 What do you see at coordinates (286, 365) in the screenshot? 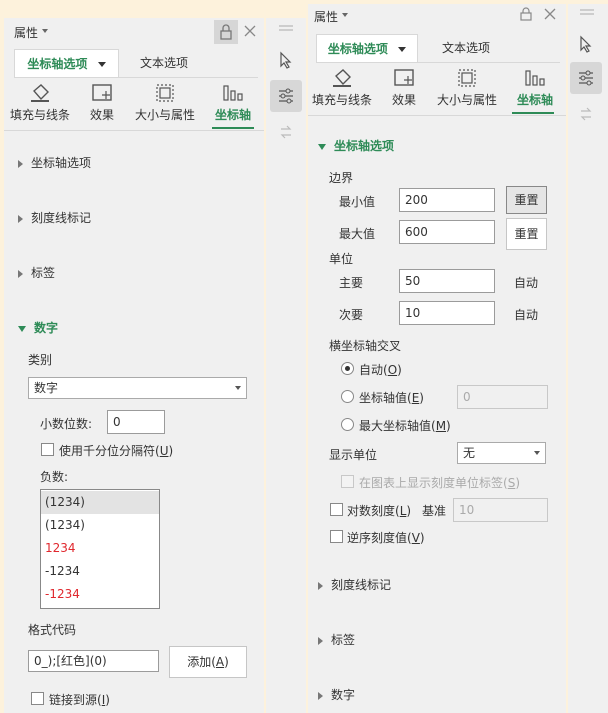
I see `side-toolbar-left` at bounding box center [286, 365].